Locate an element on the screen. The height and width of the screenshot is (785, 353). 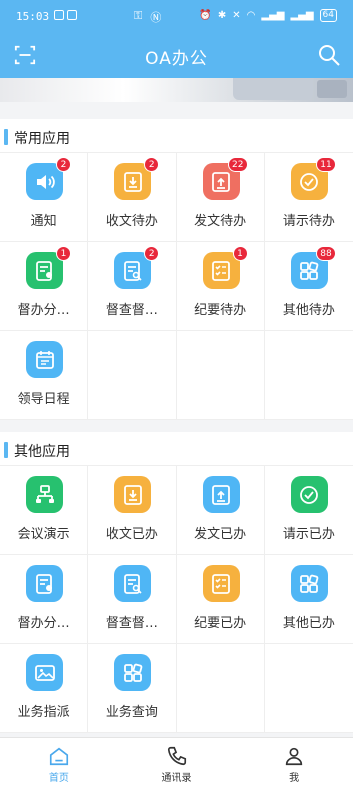
app-tile: 22 发文待办 is located at coordinates (220, 197).